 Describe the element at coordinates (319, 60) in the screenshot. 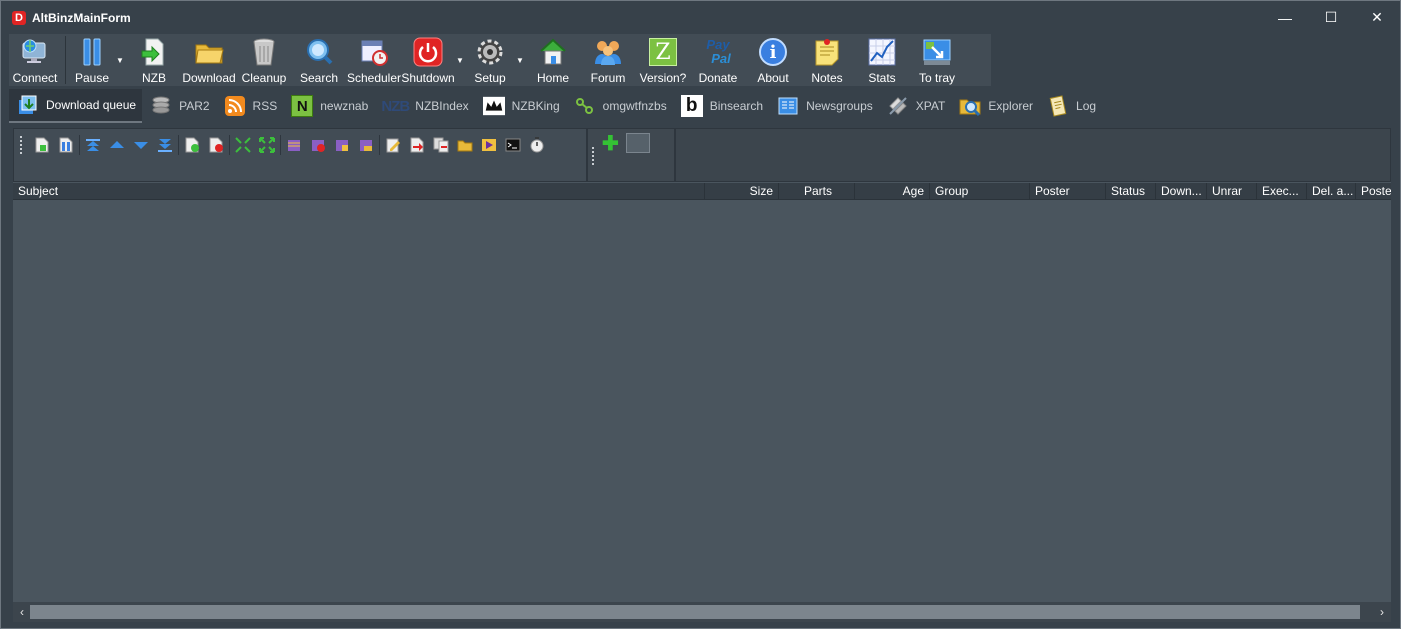

I see `search-button: Search` at that location.